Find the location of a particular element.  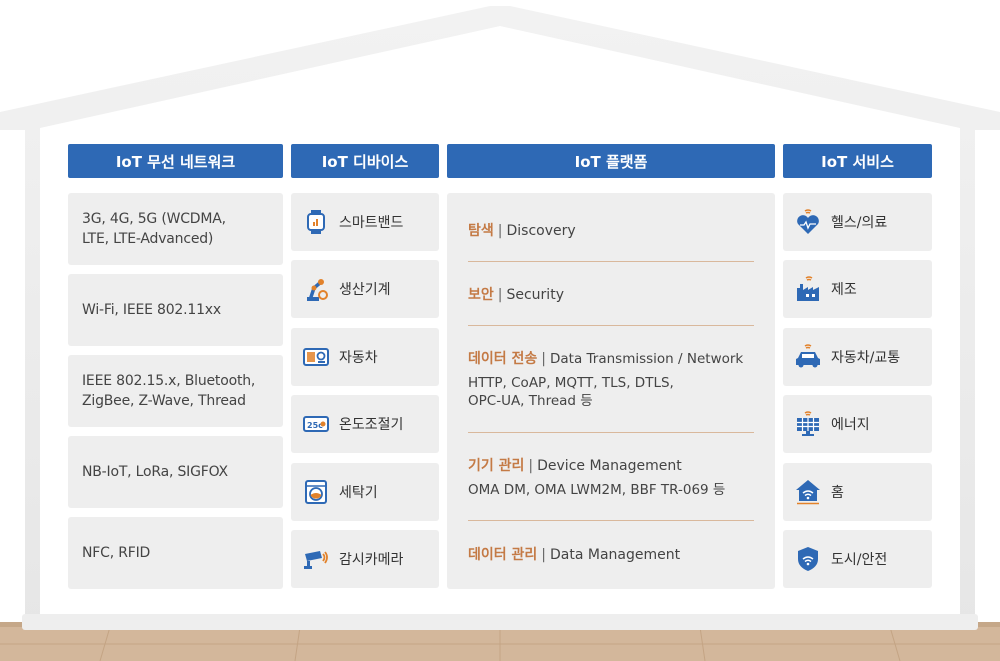

device-item: 25c 온도조절기 is located at coordinates (365, 424).